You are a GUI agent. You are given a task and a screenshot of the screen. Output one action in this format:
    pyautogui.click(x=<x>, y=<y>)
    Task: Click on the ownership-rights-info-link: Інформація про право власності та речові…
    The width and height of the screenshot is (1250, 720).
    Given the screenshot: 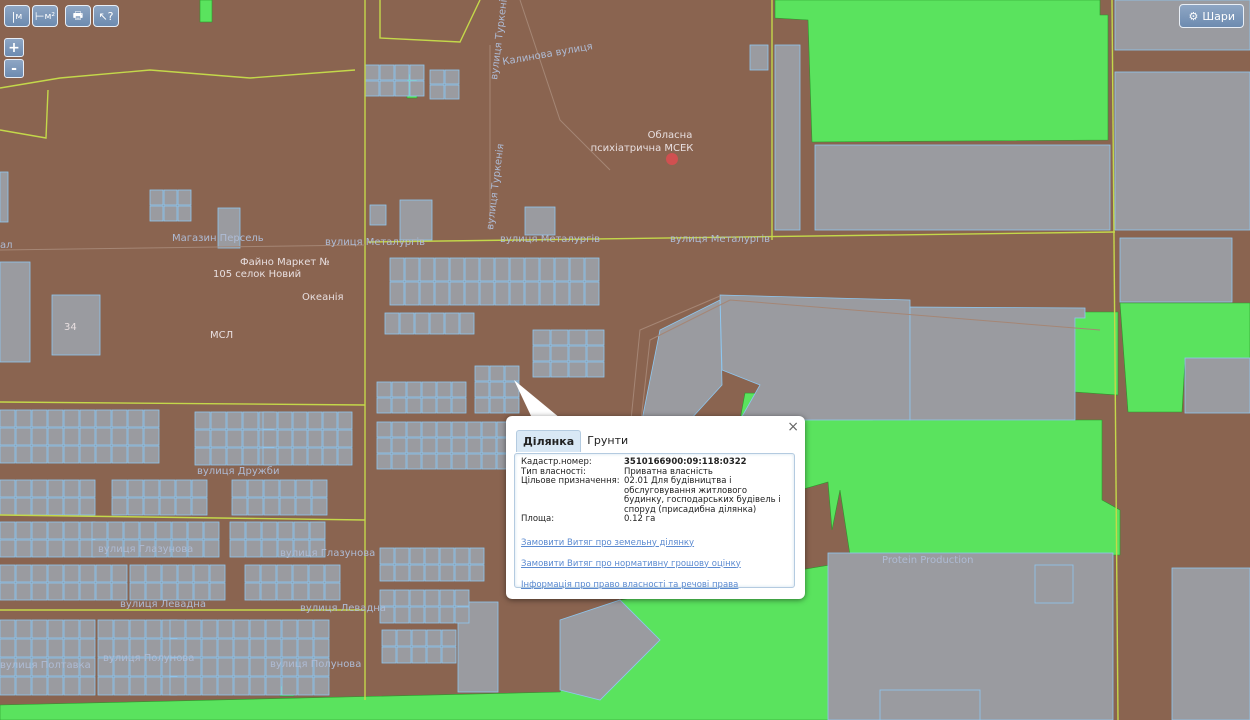 What is the action you would take?
    pyautogui.click(x=654, y=585)
    